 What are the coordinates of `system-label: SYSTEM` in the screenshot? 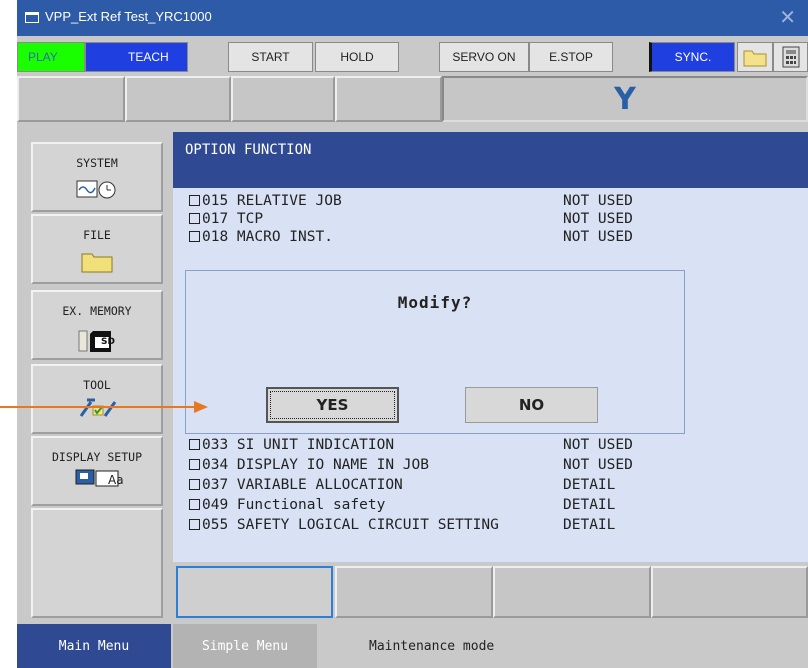 It's located at (97, 163).